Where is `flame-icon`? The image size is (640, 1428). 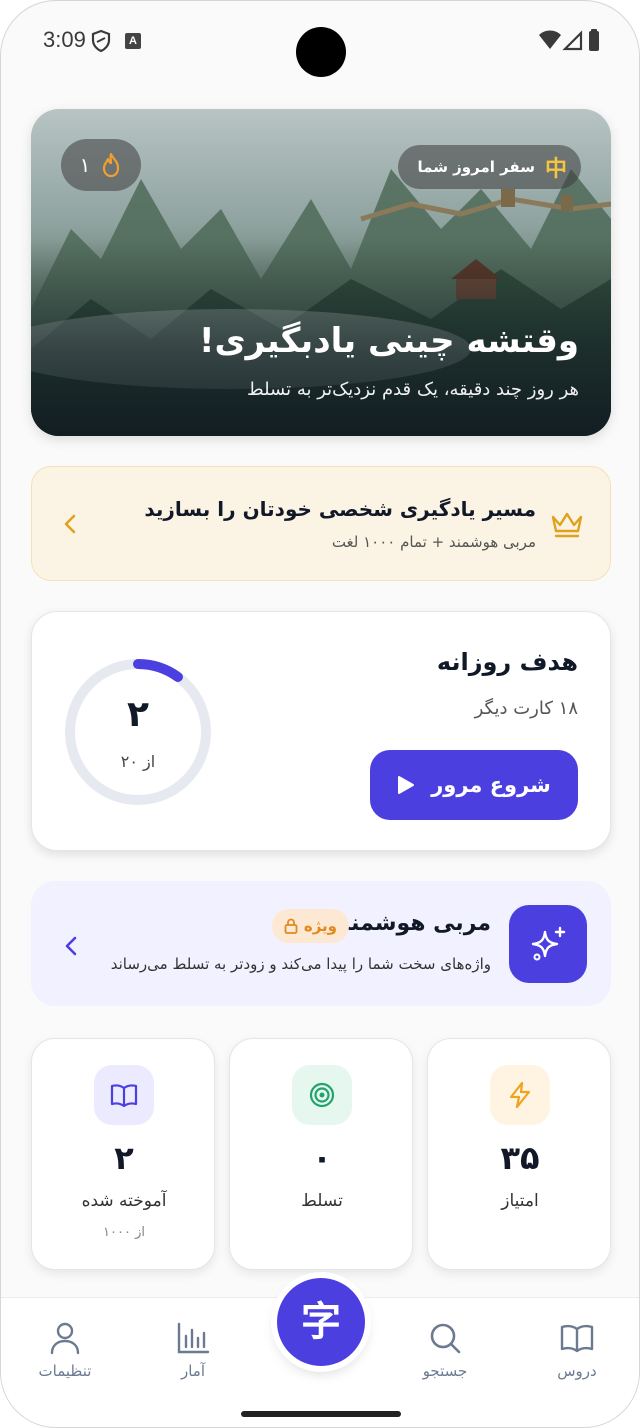 flame-icon is located at coordinates (111, 165).